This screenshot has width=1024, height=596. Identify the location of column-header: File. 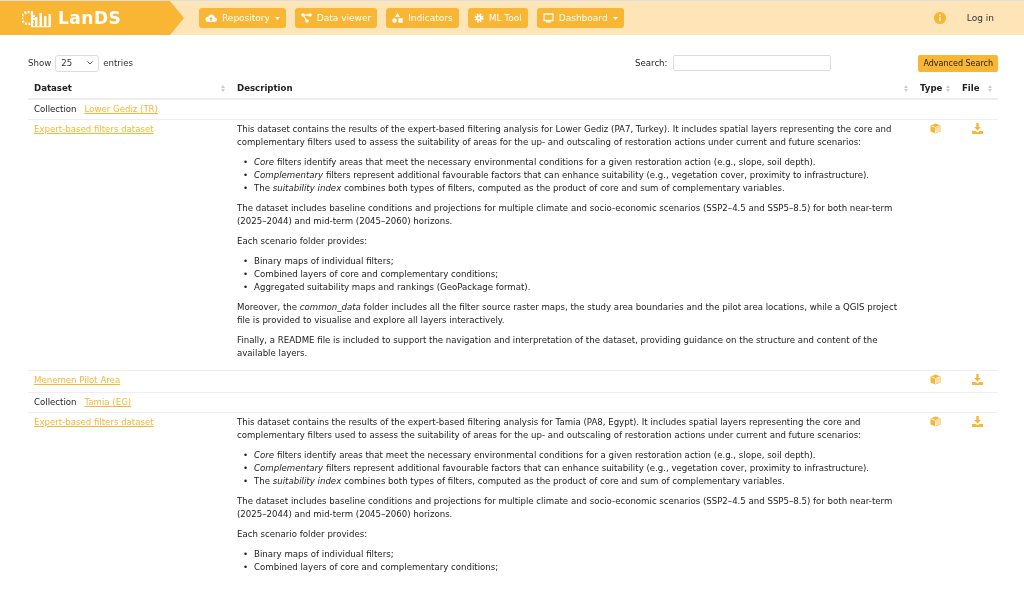
(971, 88).